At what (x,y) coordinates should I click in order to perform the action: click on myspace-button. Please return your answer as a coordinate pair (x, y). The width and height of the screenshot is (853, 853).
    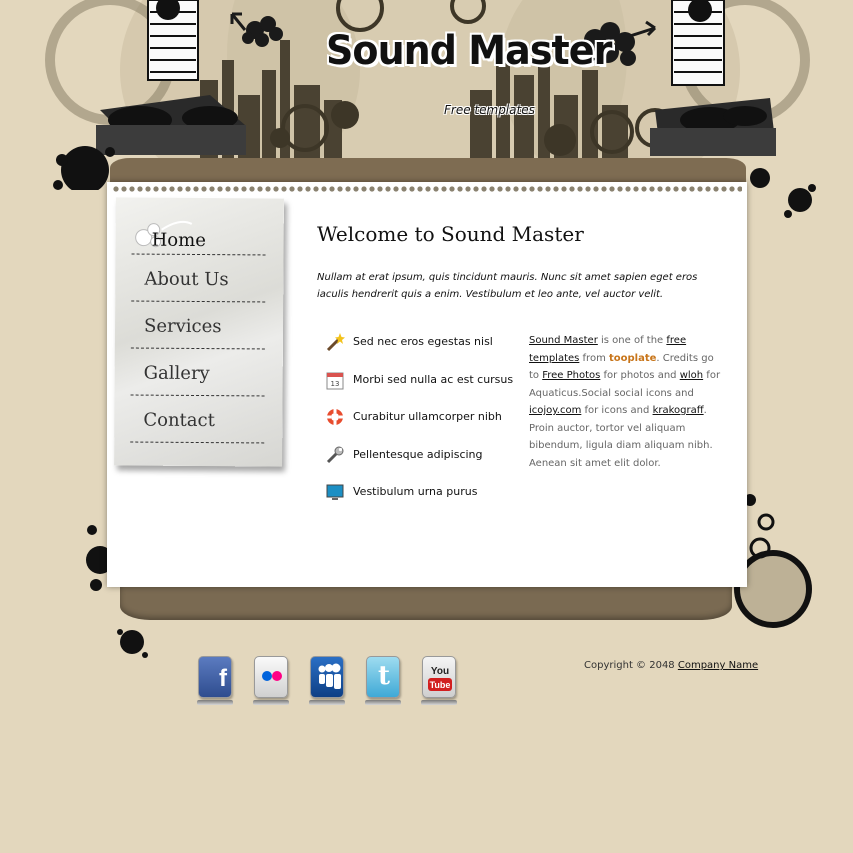
    Looking at the image, I should click on (328, 681).